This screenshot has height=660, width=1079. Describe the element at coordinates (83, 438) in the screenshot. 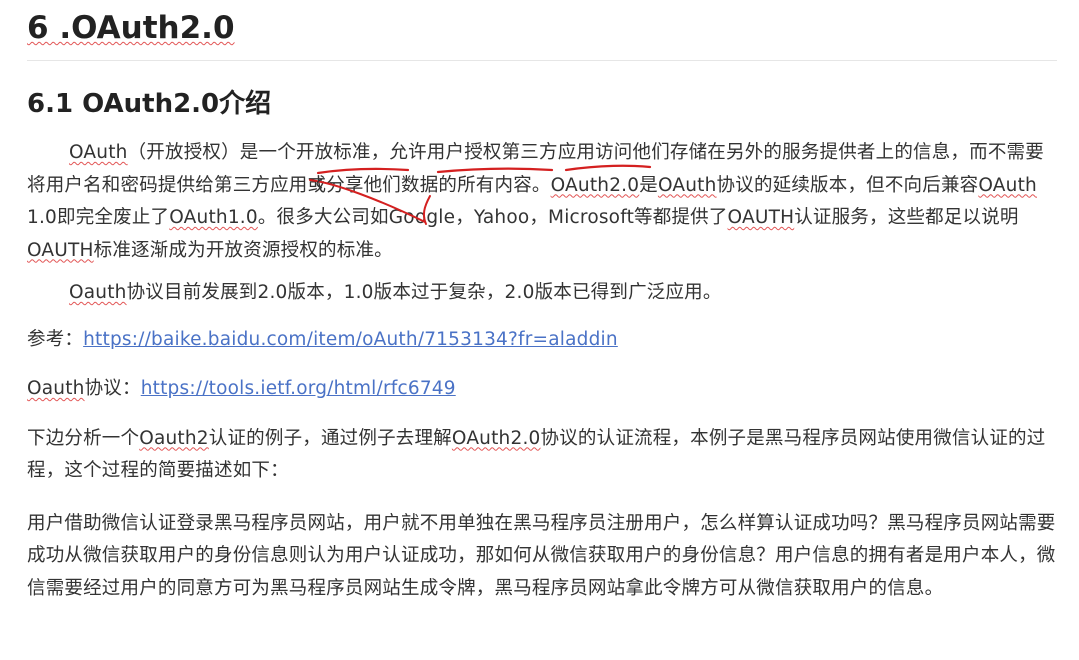

I see `text-segment: 下边分析一个` at that location.